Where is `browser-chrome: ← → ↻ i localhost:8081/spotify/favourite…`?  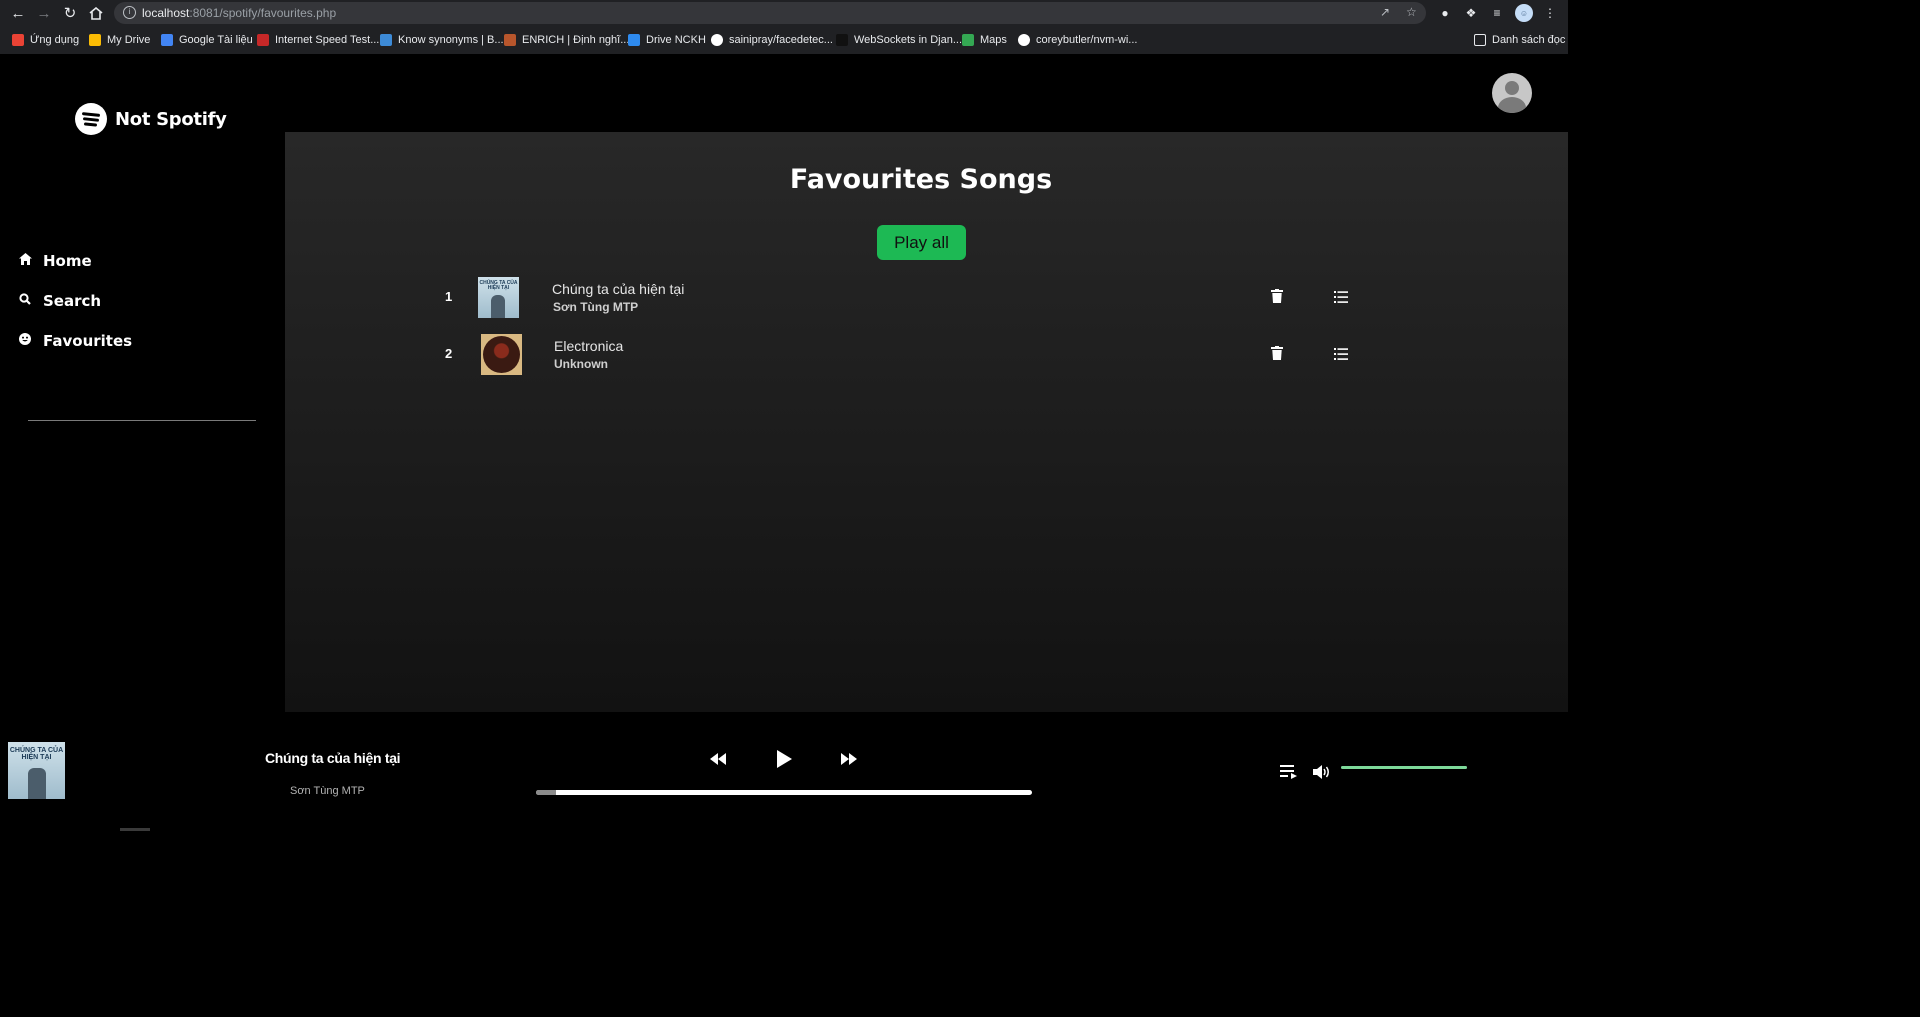
browser-chrome: ← → ↻ i localhost:8081/spotify/favourite… is located at coordinates (784, 27).